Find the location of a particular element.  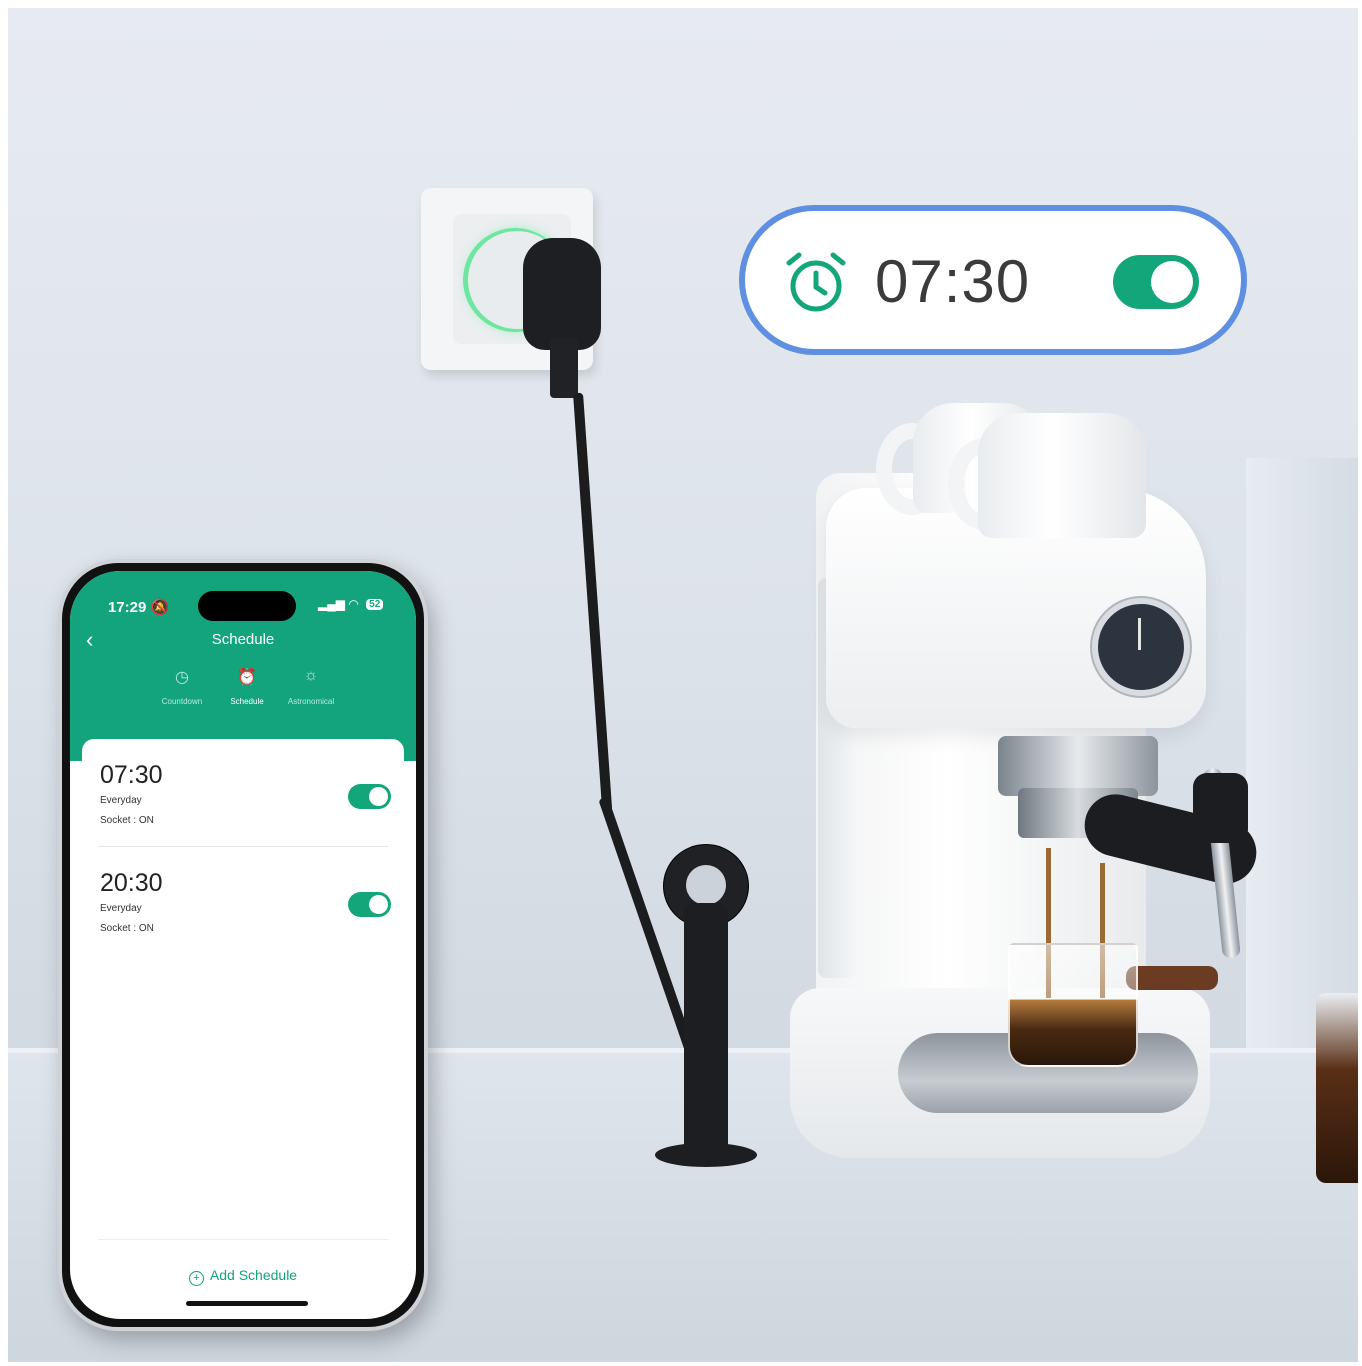

status-time: 17:29 🔕 is located at coordinates (138, 607).